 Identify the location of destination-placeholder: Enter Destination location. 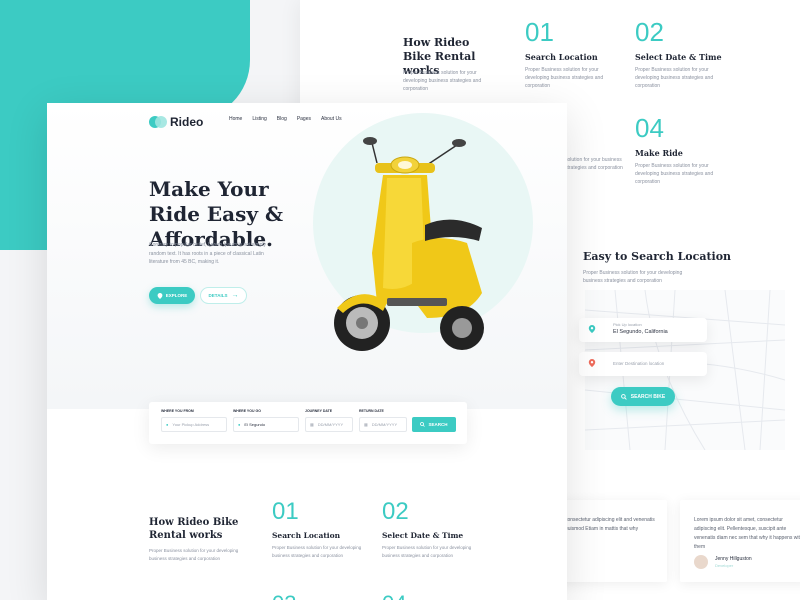
(639, 363).